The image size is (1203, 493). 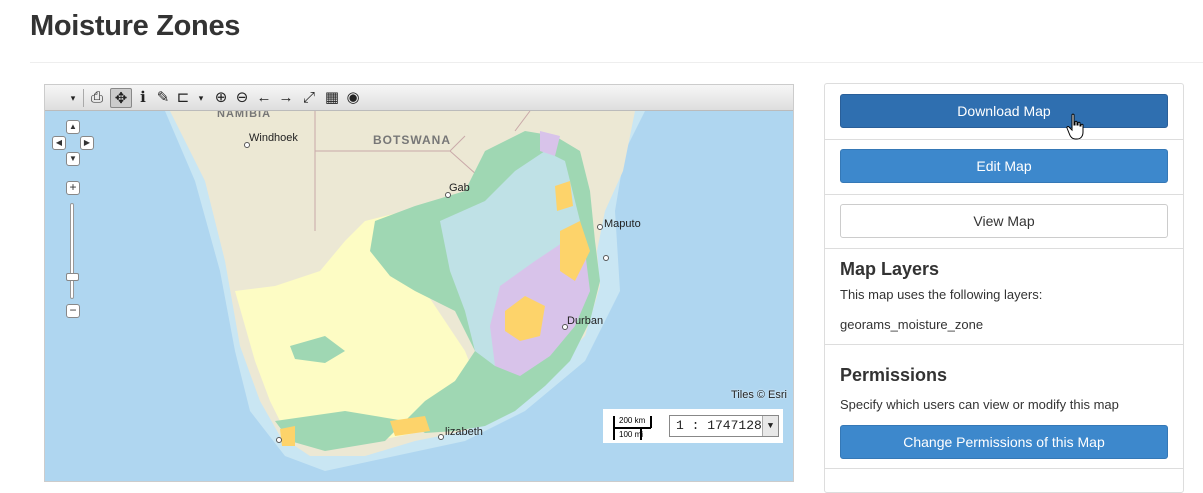 I want to click on measure-dropdown-icon: ▾, so click(x=201, y=98).